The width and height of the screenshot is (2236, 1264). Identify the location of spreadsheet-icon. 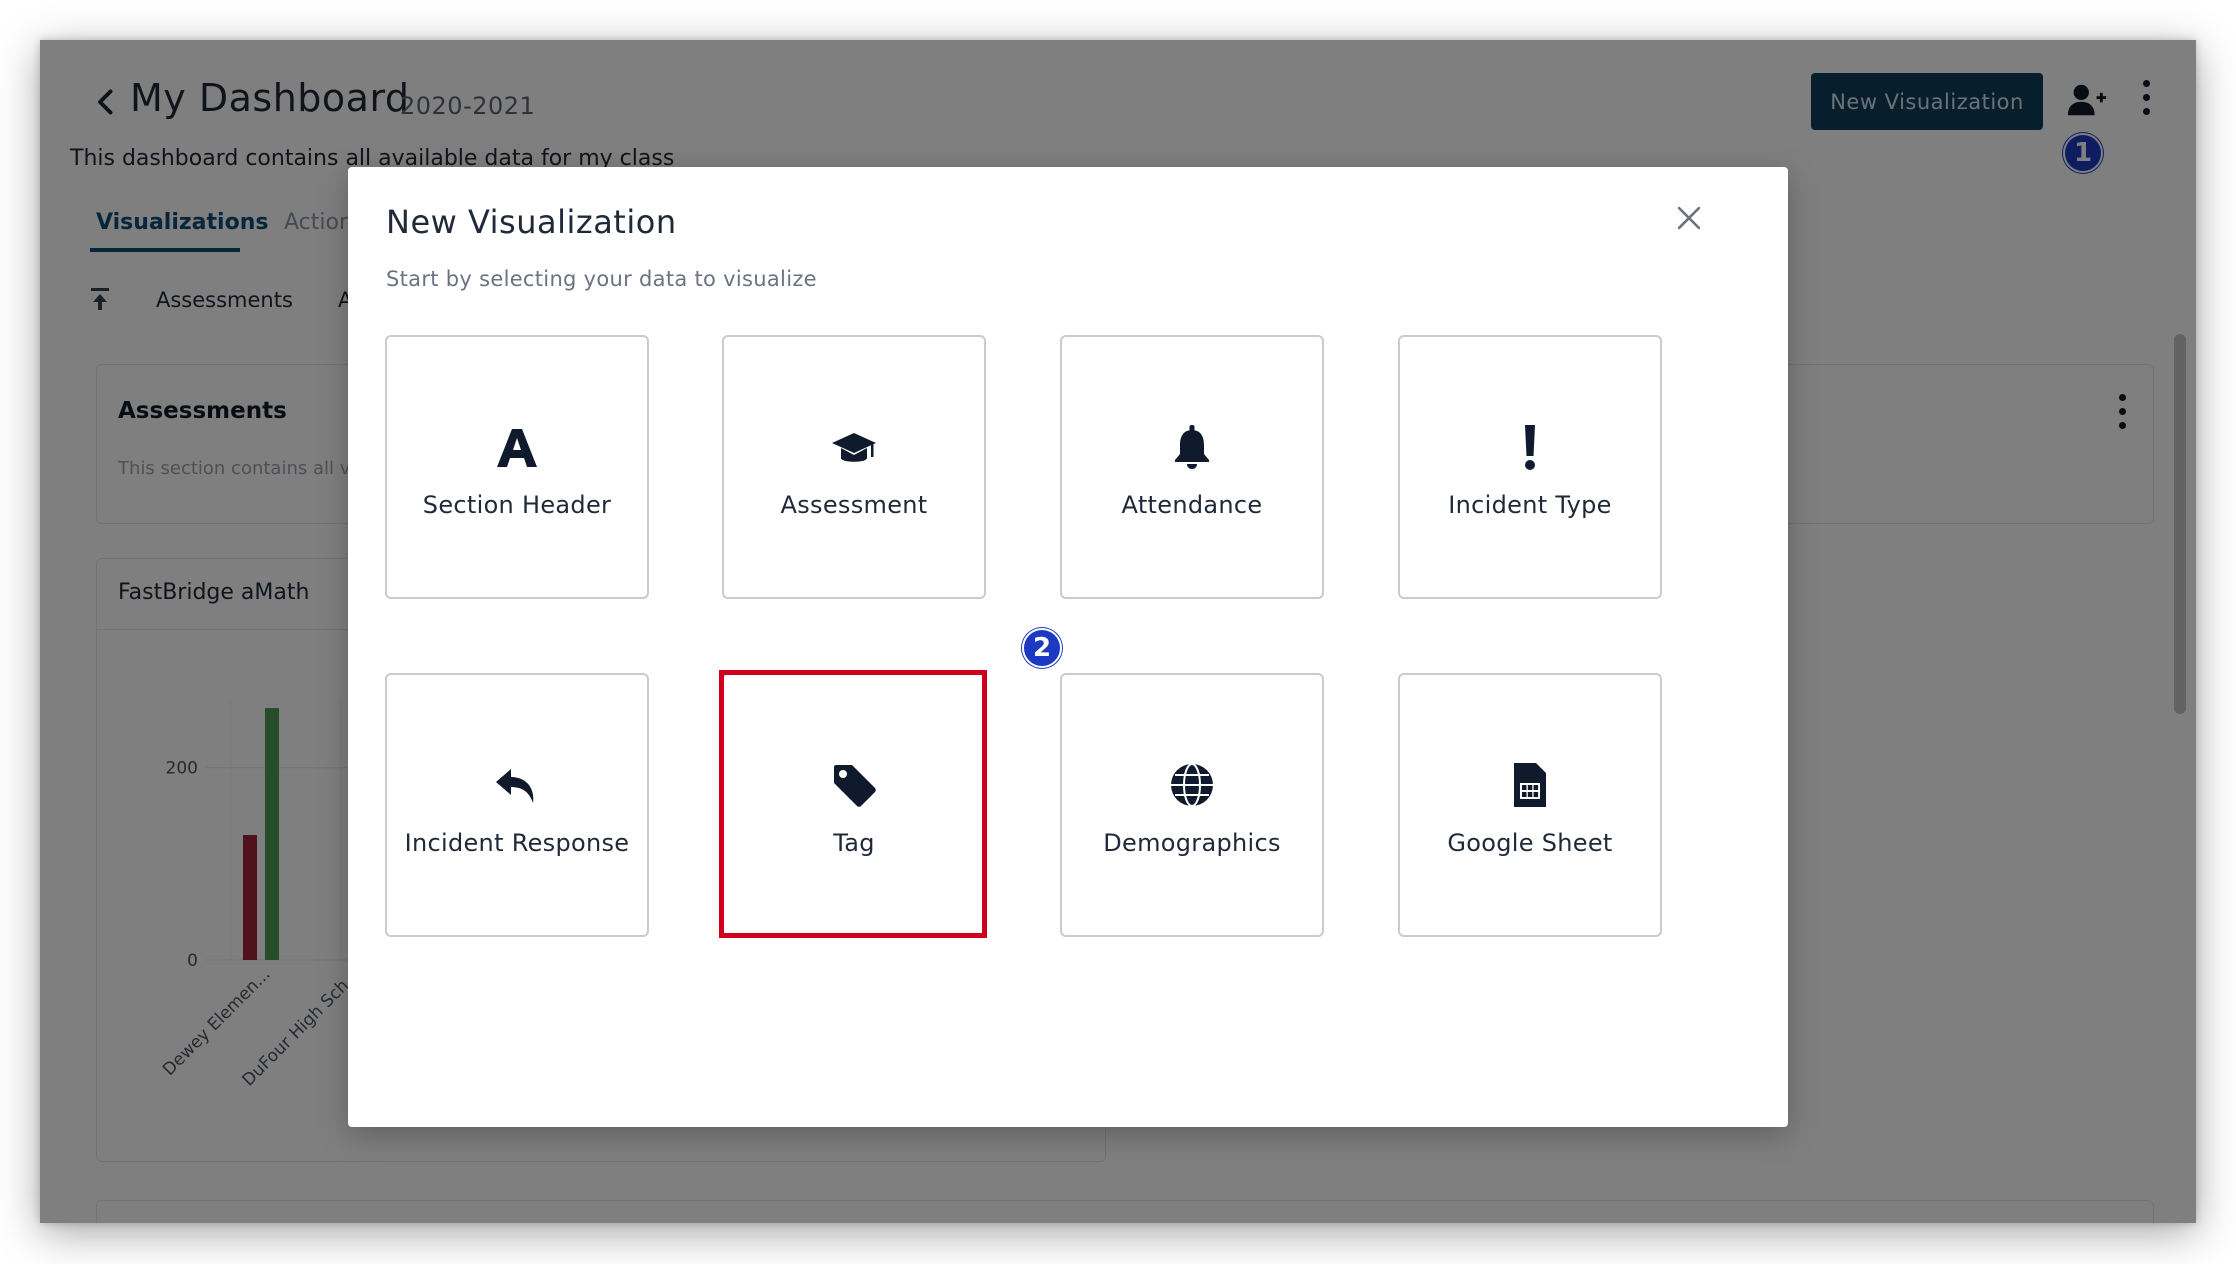
(1530, 785).